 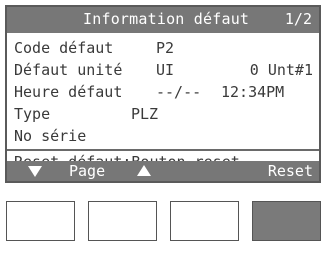 I want to click on title-bar: Information défaut 1/2, so click(x=163, y=20).